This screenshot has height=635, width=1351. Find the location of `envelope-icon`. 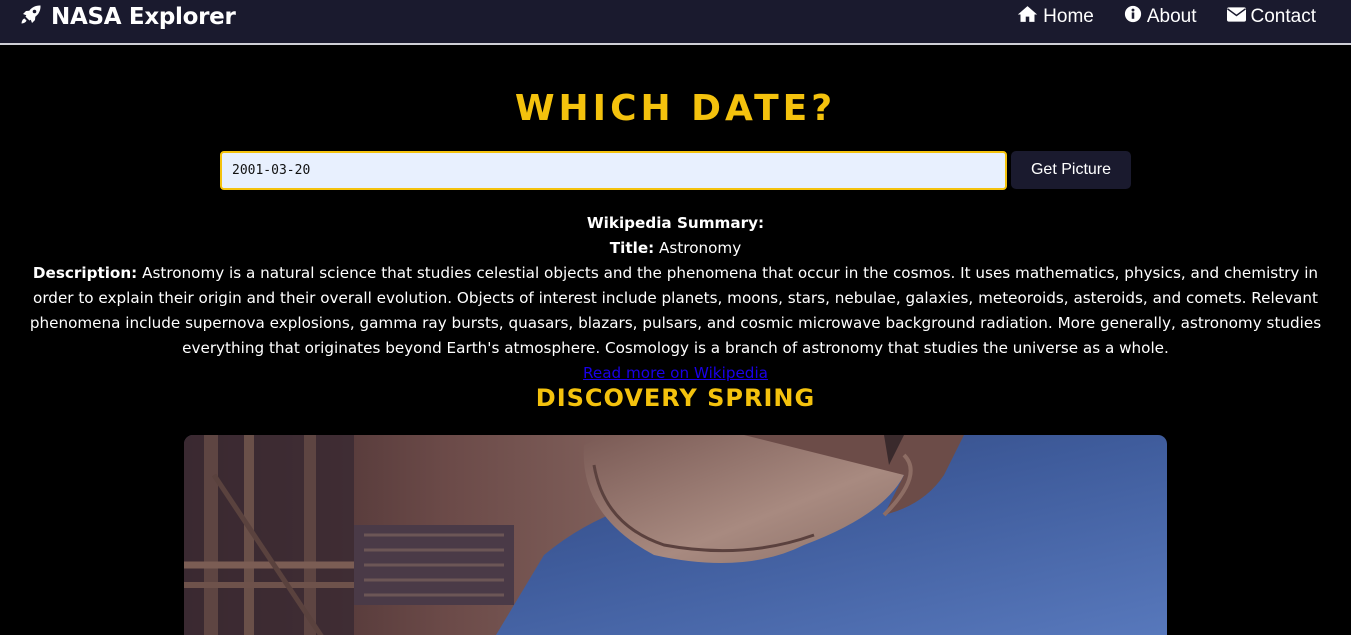

envelope-icon is located at coordinates (1238, 17).